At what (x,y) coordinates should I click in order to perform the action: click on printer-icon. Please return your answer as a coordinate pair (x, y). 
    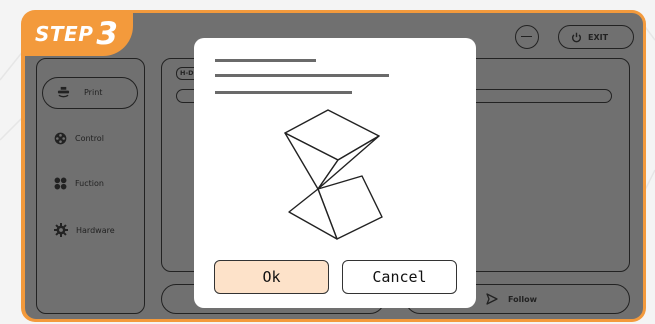
    Looking at the image, I should click on (63, 92).